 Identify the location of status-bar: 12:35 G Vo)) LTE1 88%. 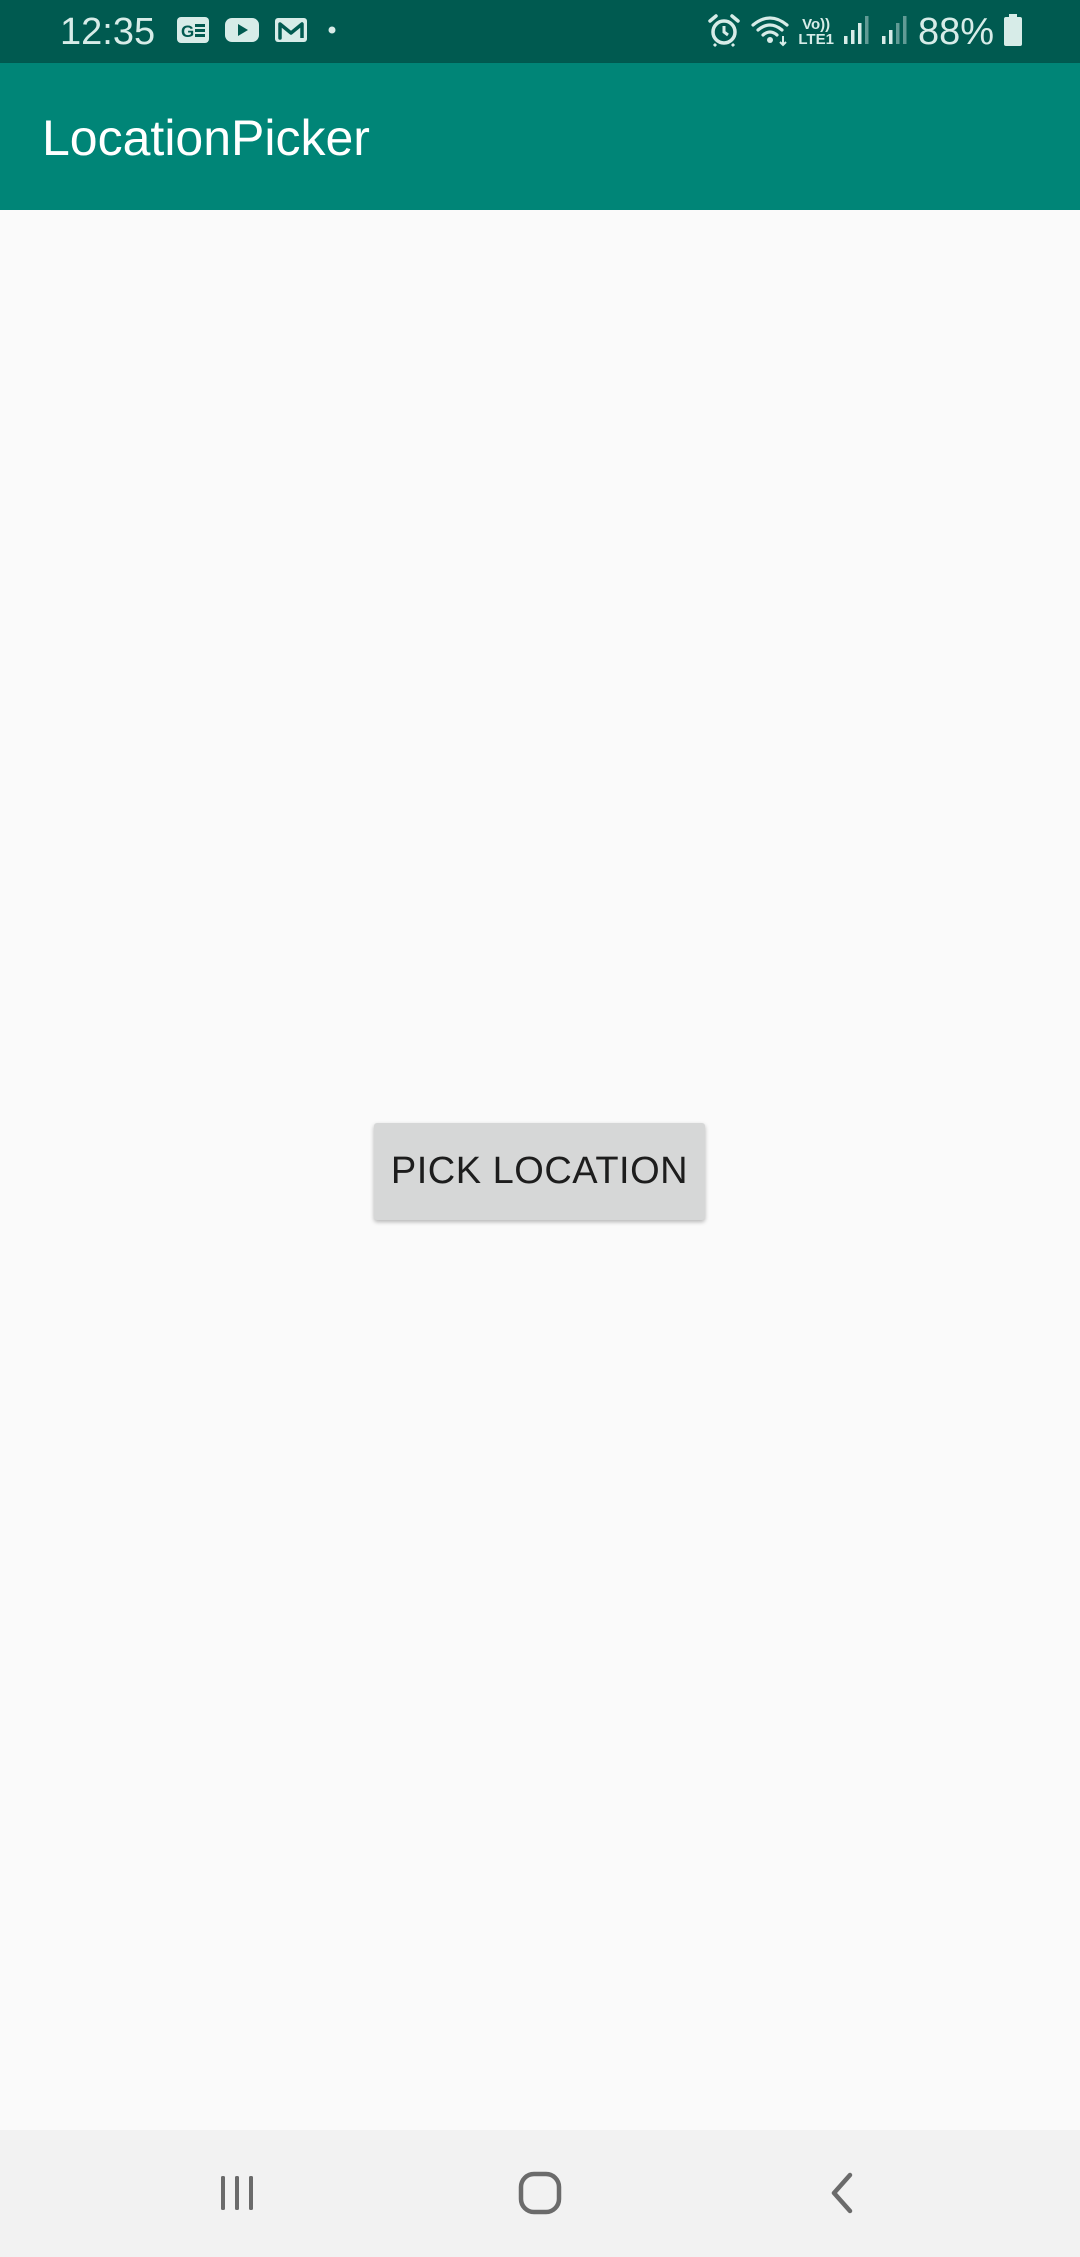
(540, 31).